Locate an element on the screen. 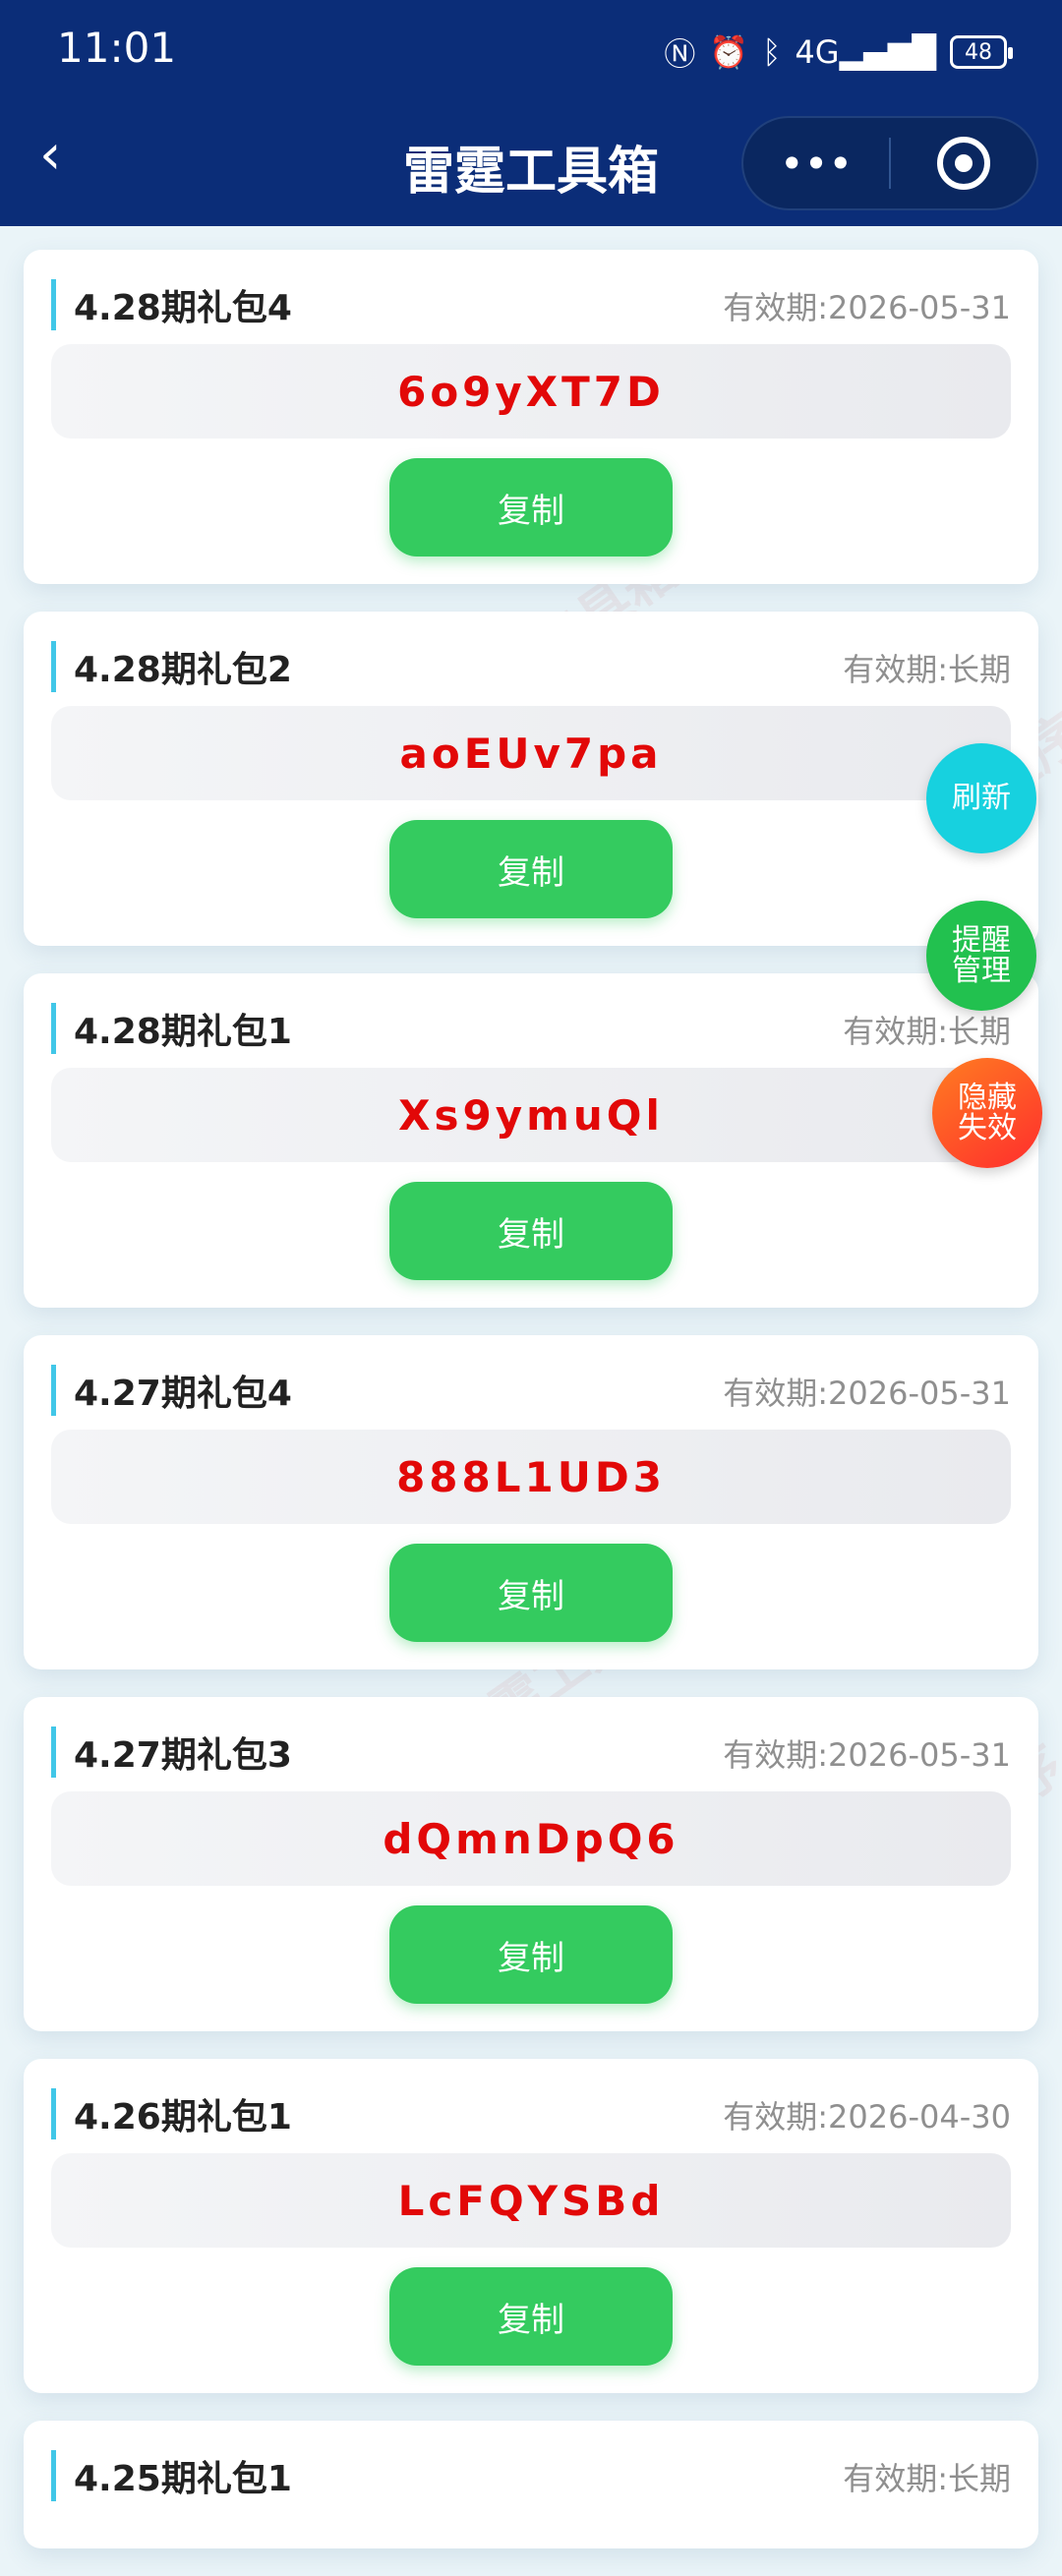 This screenshot has height=2576, width=1062. gift-card: 4.27期礼包4 有效期:2026-05-31 888L1UD3 复制 is located at coordinates (531, 1502).